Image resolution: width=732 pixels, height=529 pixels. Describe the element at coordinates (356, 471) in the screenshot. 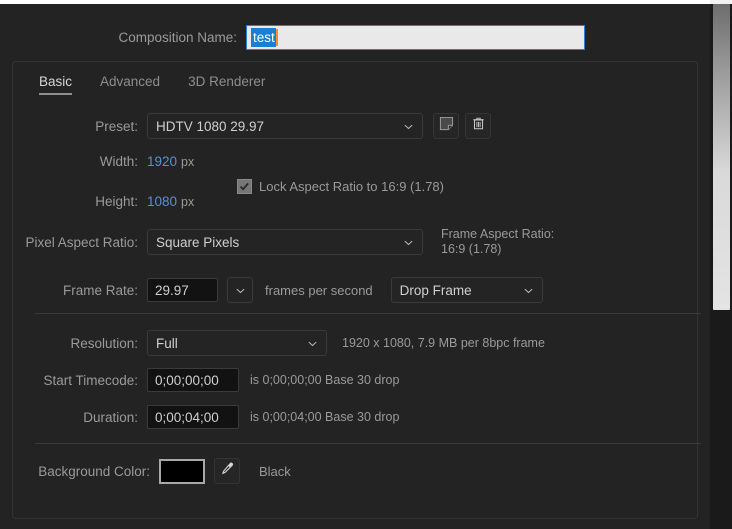

I see `background-color-row: Background Color: Black` at that location.